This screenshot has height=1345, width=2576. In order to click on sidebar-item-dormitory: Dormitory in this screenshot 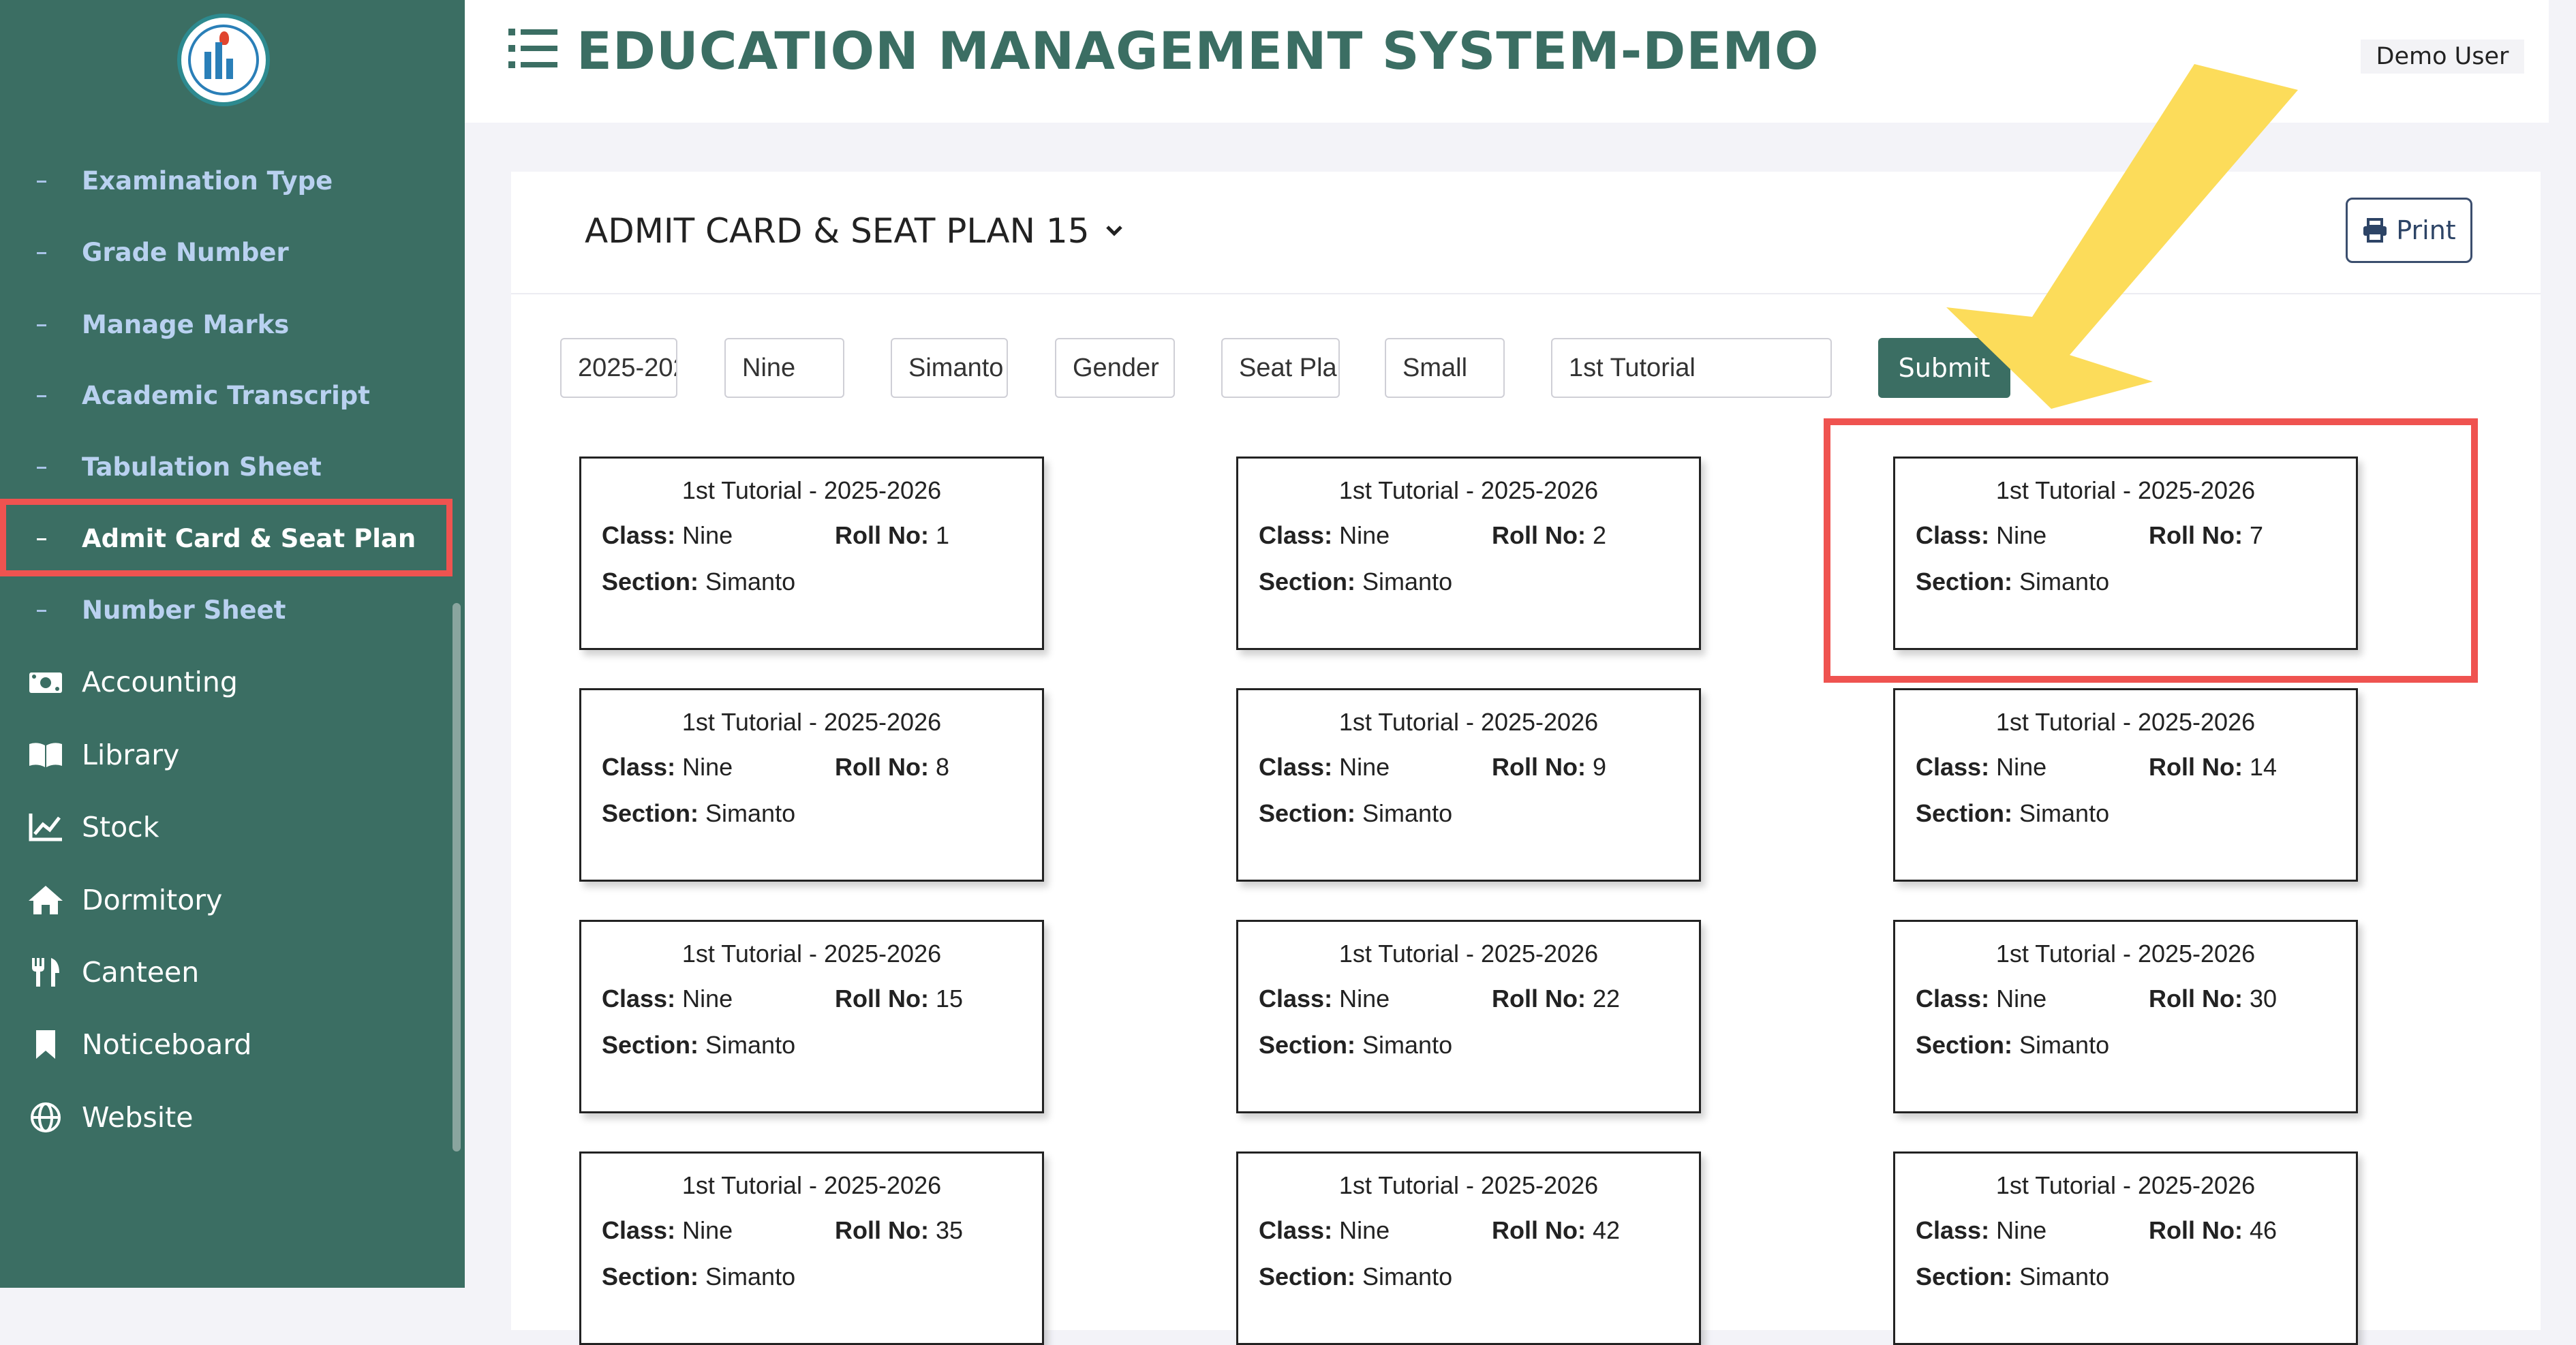, I will do `click(225, 900)`.